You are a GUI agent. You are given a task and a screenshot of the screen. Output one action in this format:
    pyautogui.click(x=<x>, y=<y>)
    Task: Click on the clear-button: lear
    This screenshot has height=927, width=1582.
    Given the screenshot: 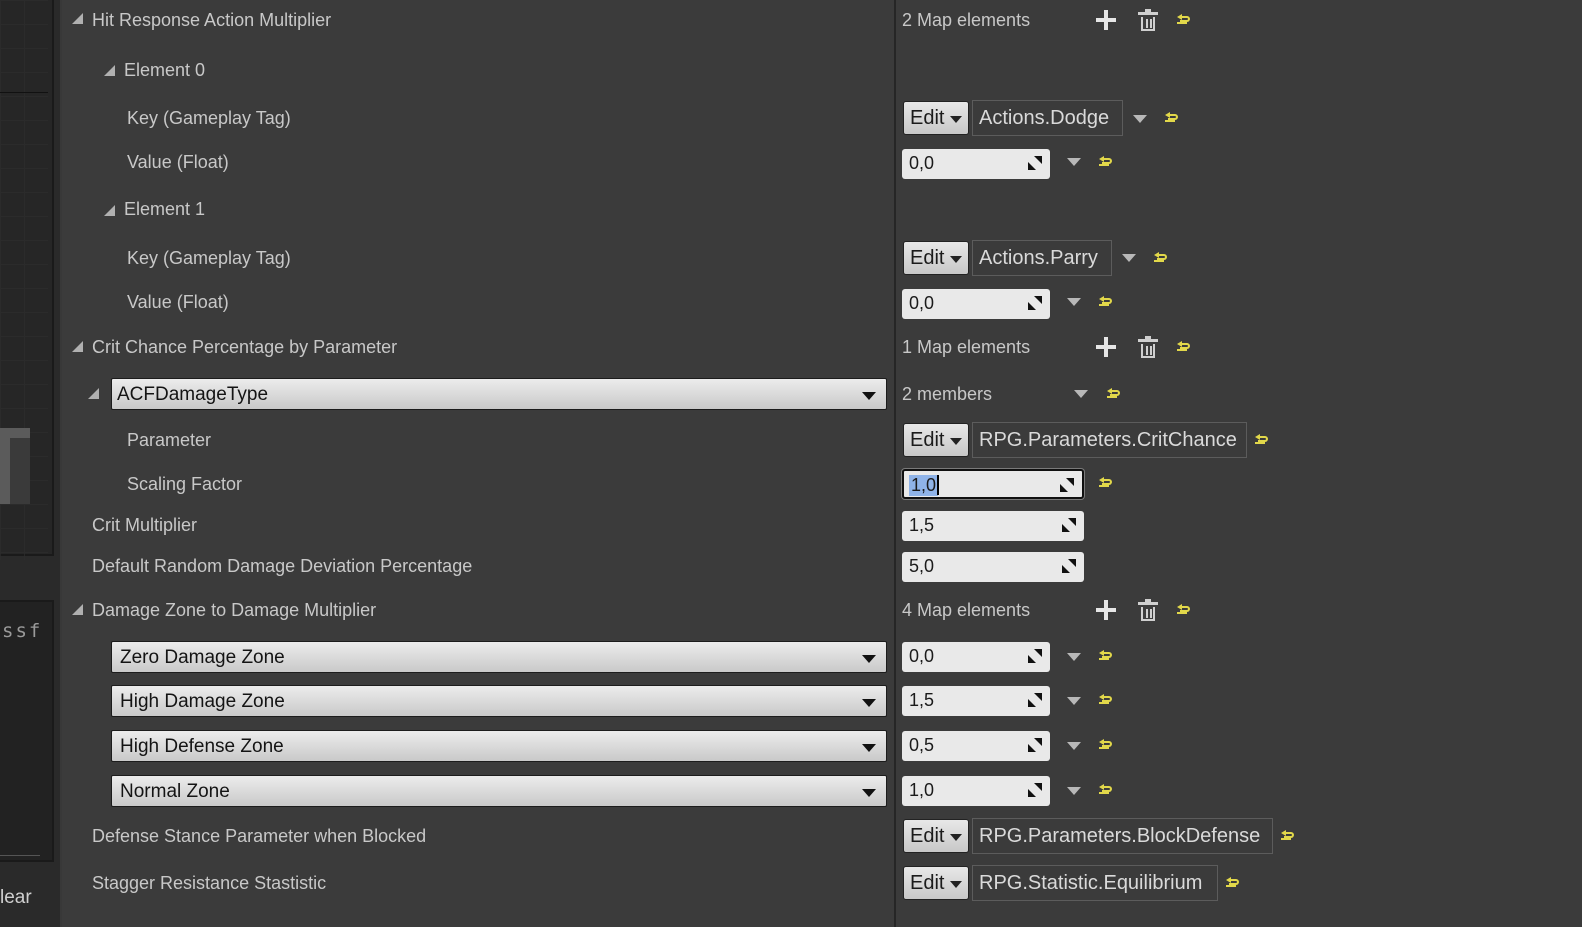 What is the action you would take?
    pyautogui.click(x=16, y=898)
    